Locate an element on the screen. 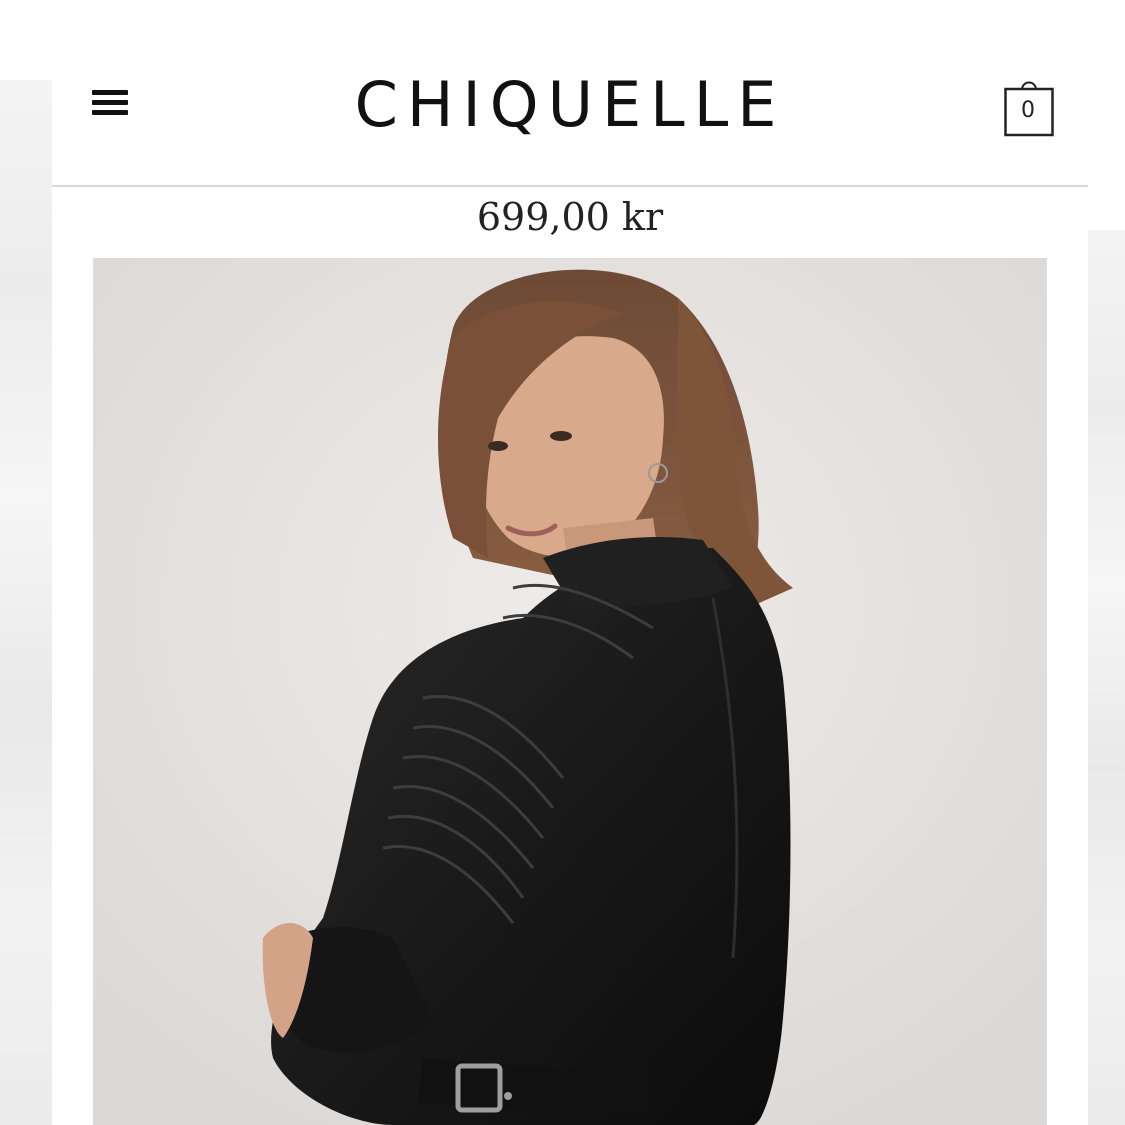 This screenshot has height=1125, width=1125. header-divider is located at coordinates (570, 186).